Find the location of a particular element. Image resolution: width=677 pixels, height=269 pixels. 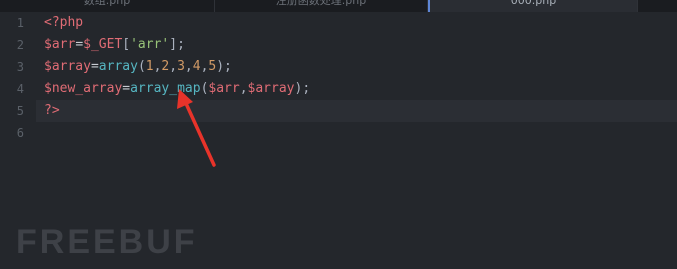

freebuf-watermark: FREEBUF is located at coordinates (107, 242).